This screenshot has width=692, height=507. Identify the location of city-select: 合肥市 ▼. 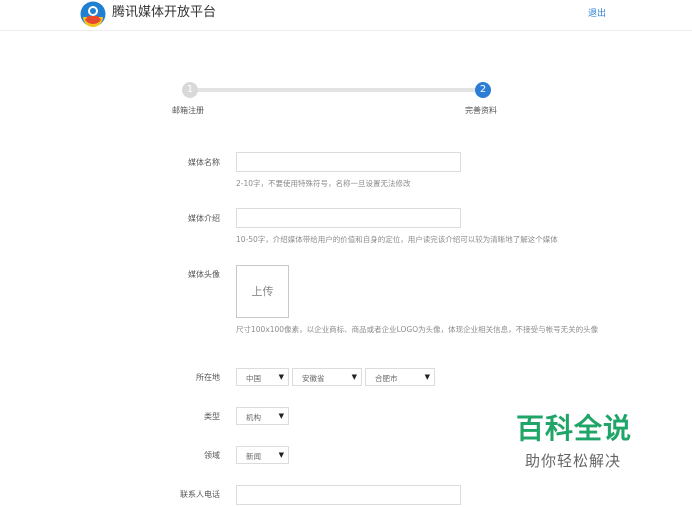
(400, 377).